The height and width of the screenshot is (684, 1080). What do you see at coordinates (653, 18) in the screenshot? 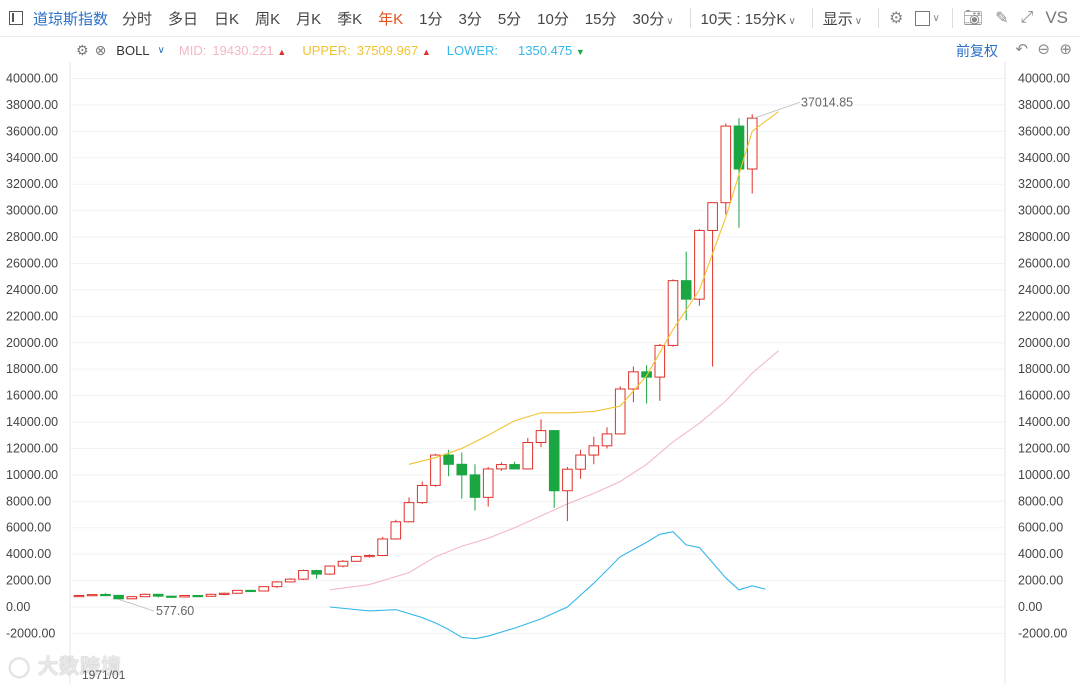
I see `tab-30min: 30分 ∨` at bounding box center [653, 18].